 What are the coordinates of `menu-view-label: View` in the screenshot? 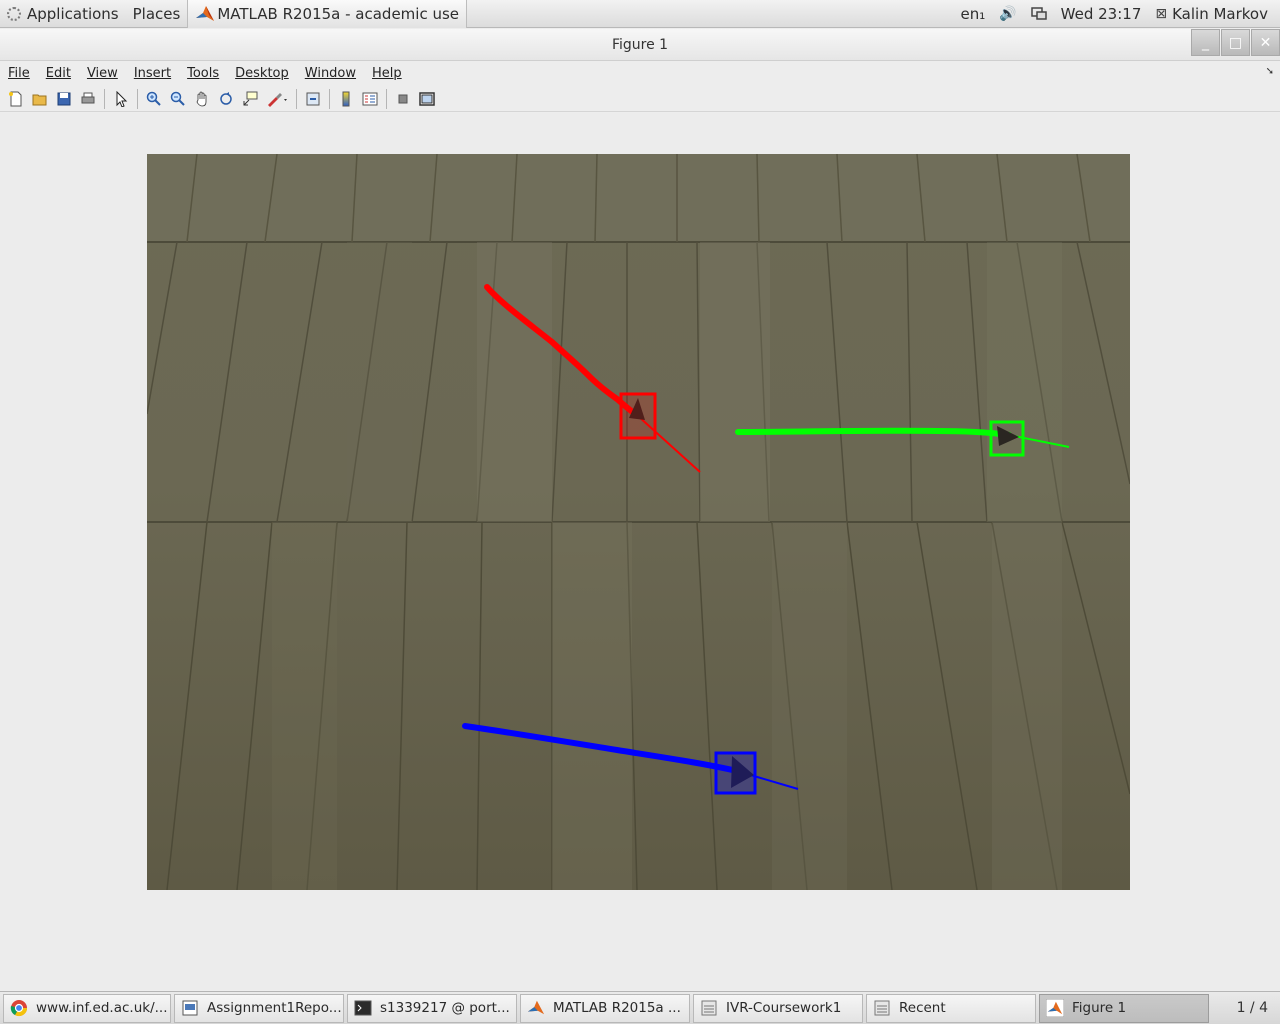 It's located at (102, 73).